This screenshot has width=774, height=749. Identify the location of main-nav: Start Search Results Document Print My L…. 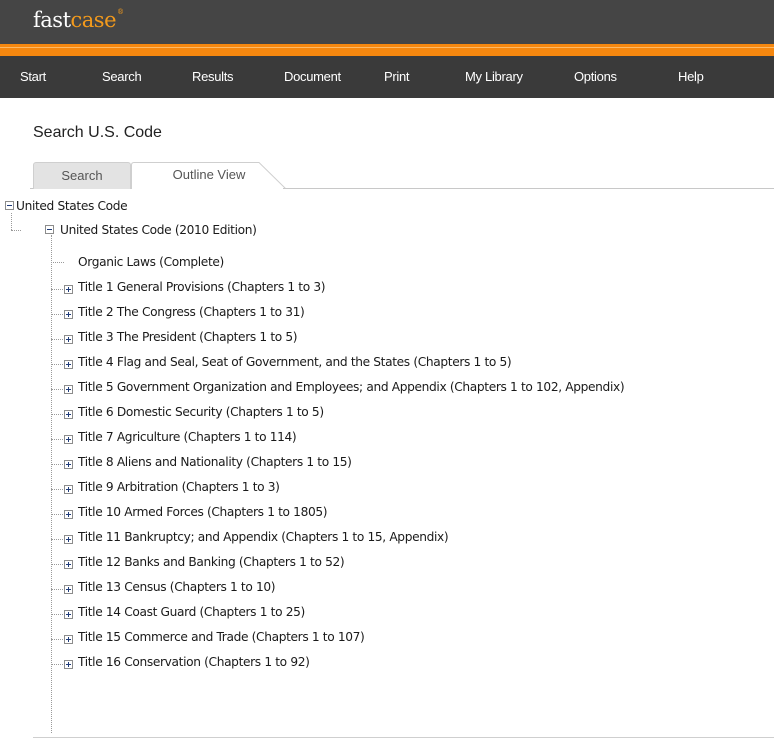
(387, 77).